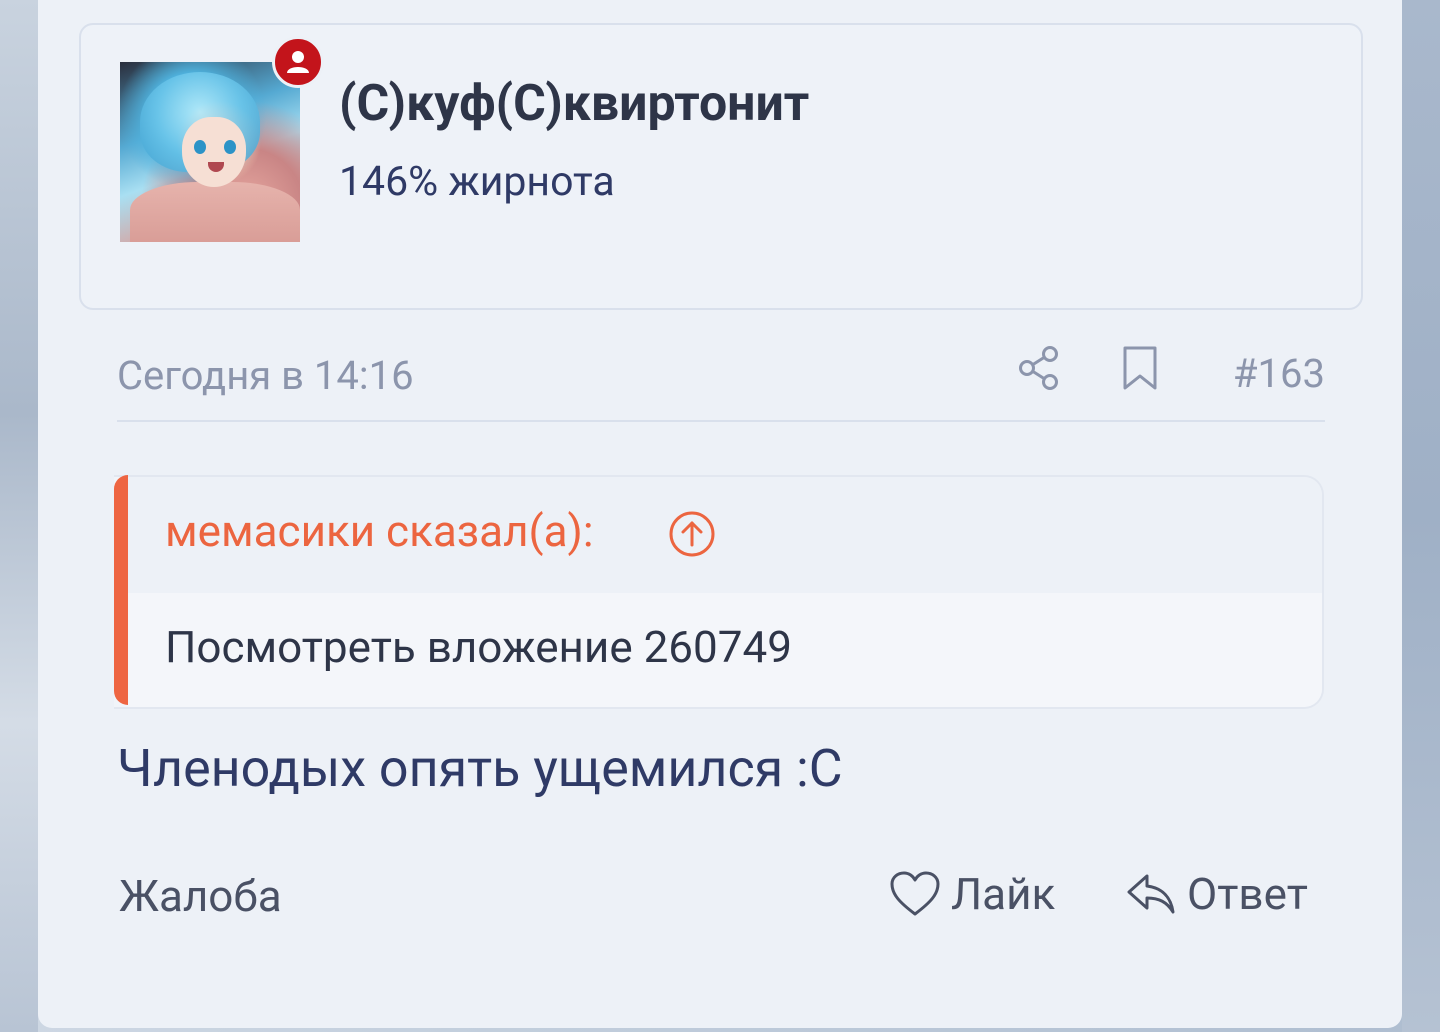 The width and height of the screenshot is (1440, 1032). What do you see at coordinates (265, 375) in the screenshot?
I see `post-date: Сегодня в 14:16` at bounding box center [265, 375].